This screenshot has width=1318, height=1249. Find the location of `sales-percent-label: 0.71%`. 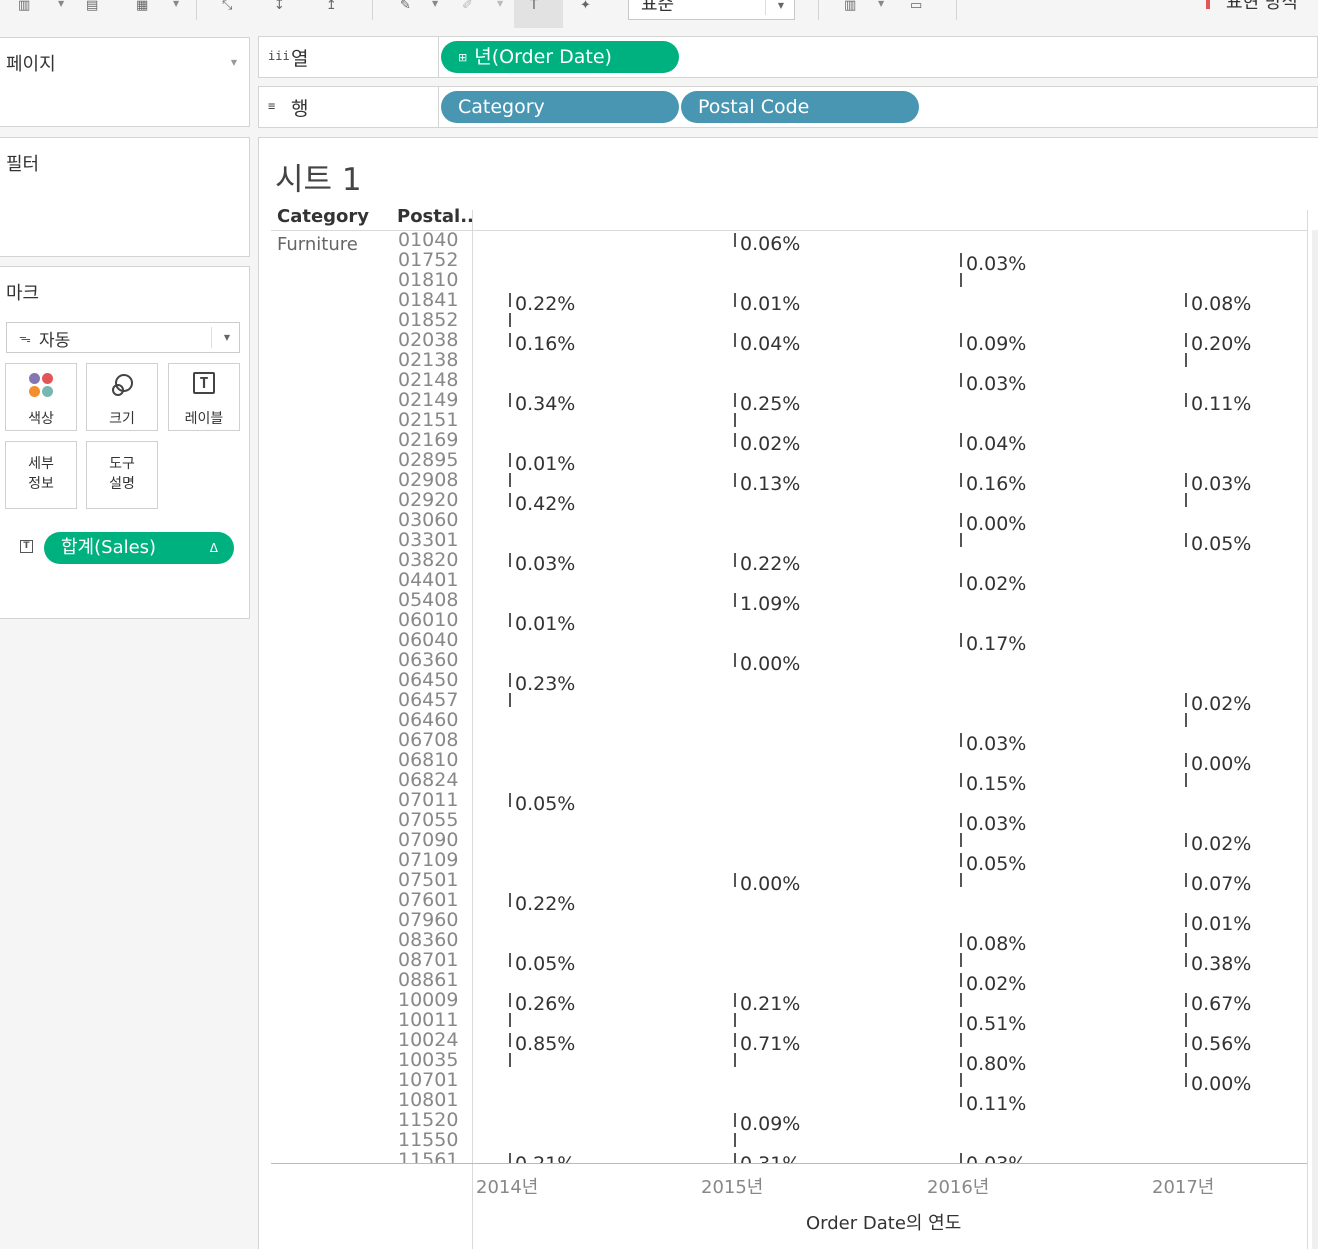

sales-percent-label: 0.71% is located at coordinates (770, 1044).